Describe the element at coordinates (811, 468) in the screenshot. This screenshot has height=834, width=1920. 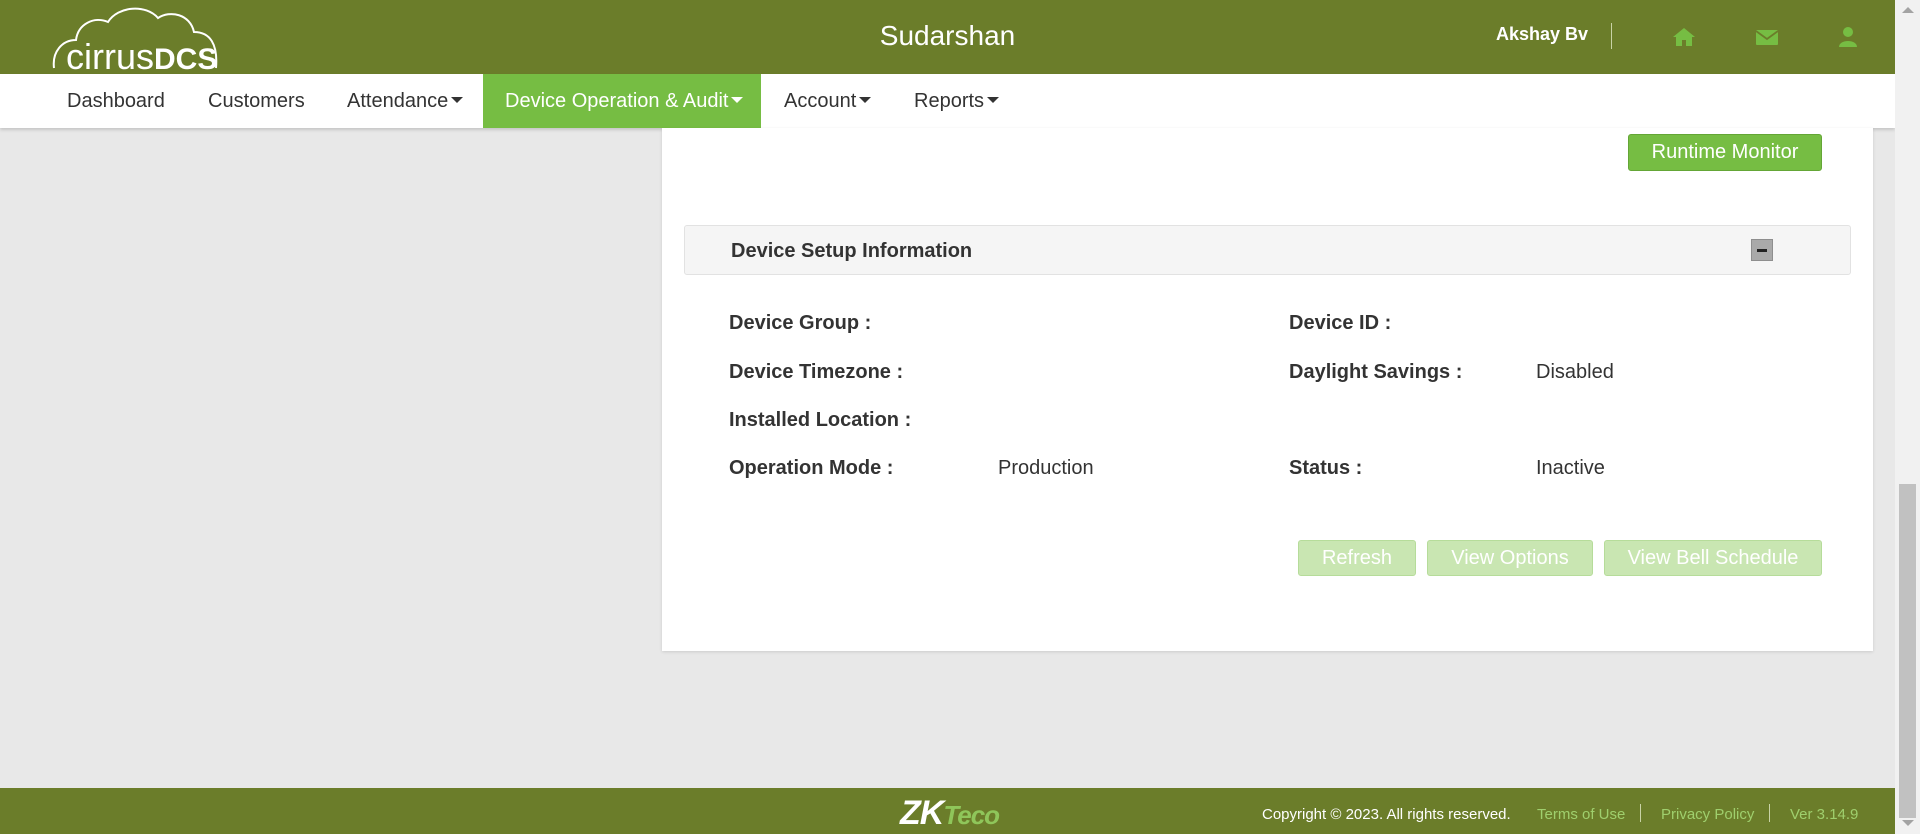
I see `operation-mode-label: Operation Mode :` at that location.